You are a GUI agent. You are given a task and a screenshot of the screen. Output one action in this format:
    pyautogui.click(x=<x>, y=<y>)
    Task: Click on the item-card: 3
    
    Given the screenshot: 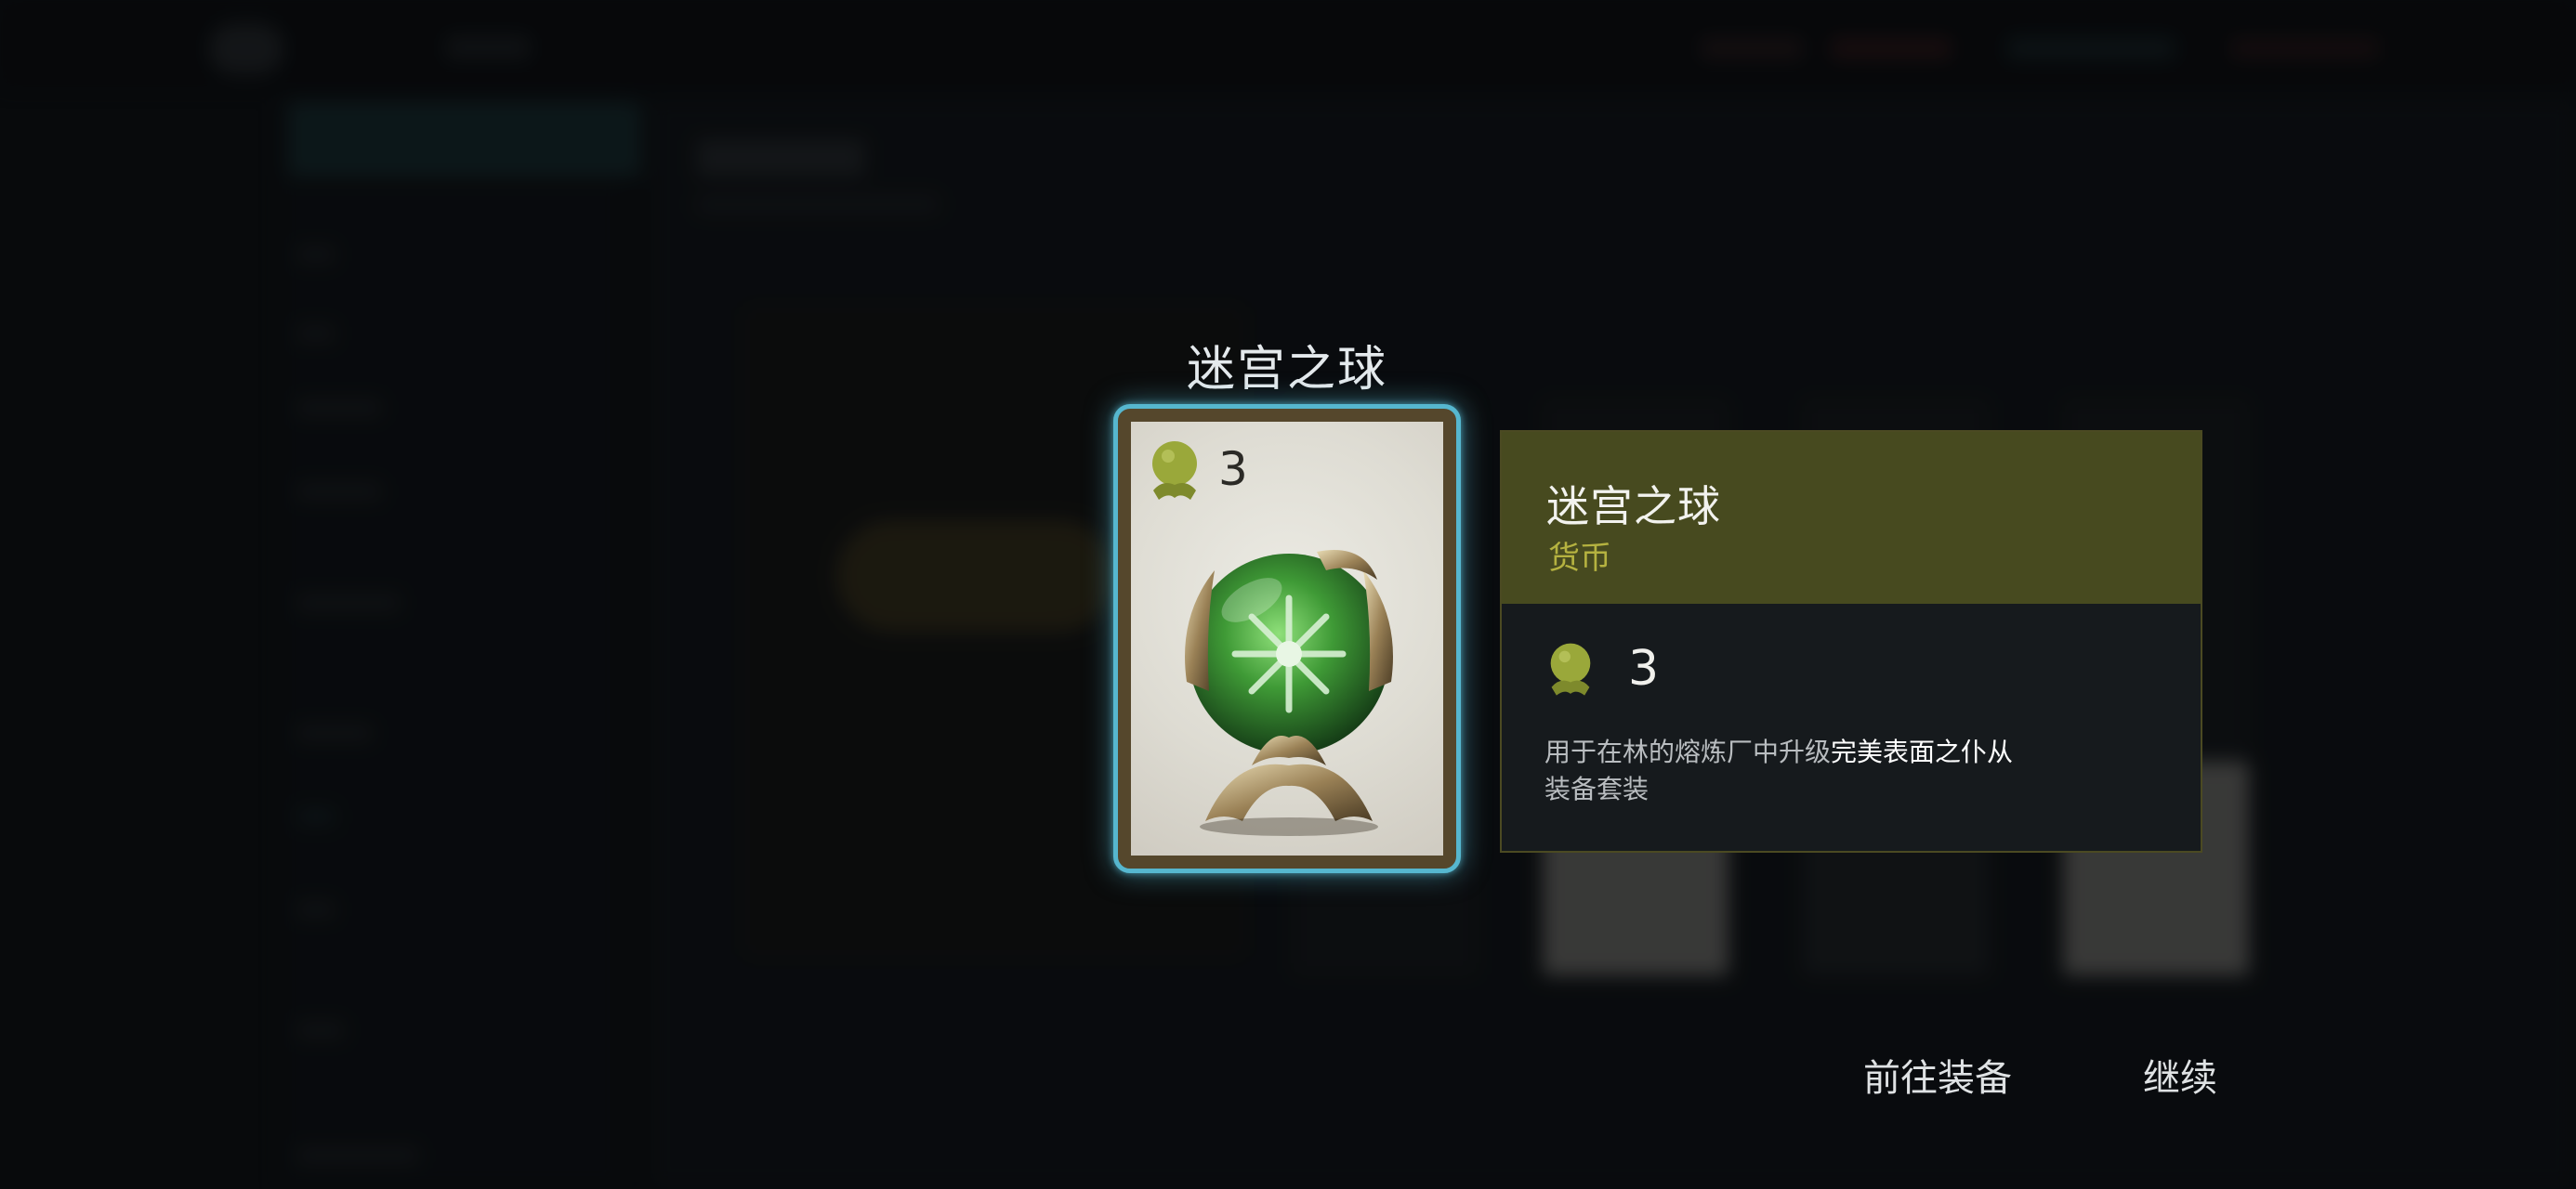 What is the action you would take?
    pyautogui.click(x=1287, y=638)
    